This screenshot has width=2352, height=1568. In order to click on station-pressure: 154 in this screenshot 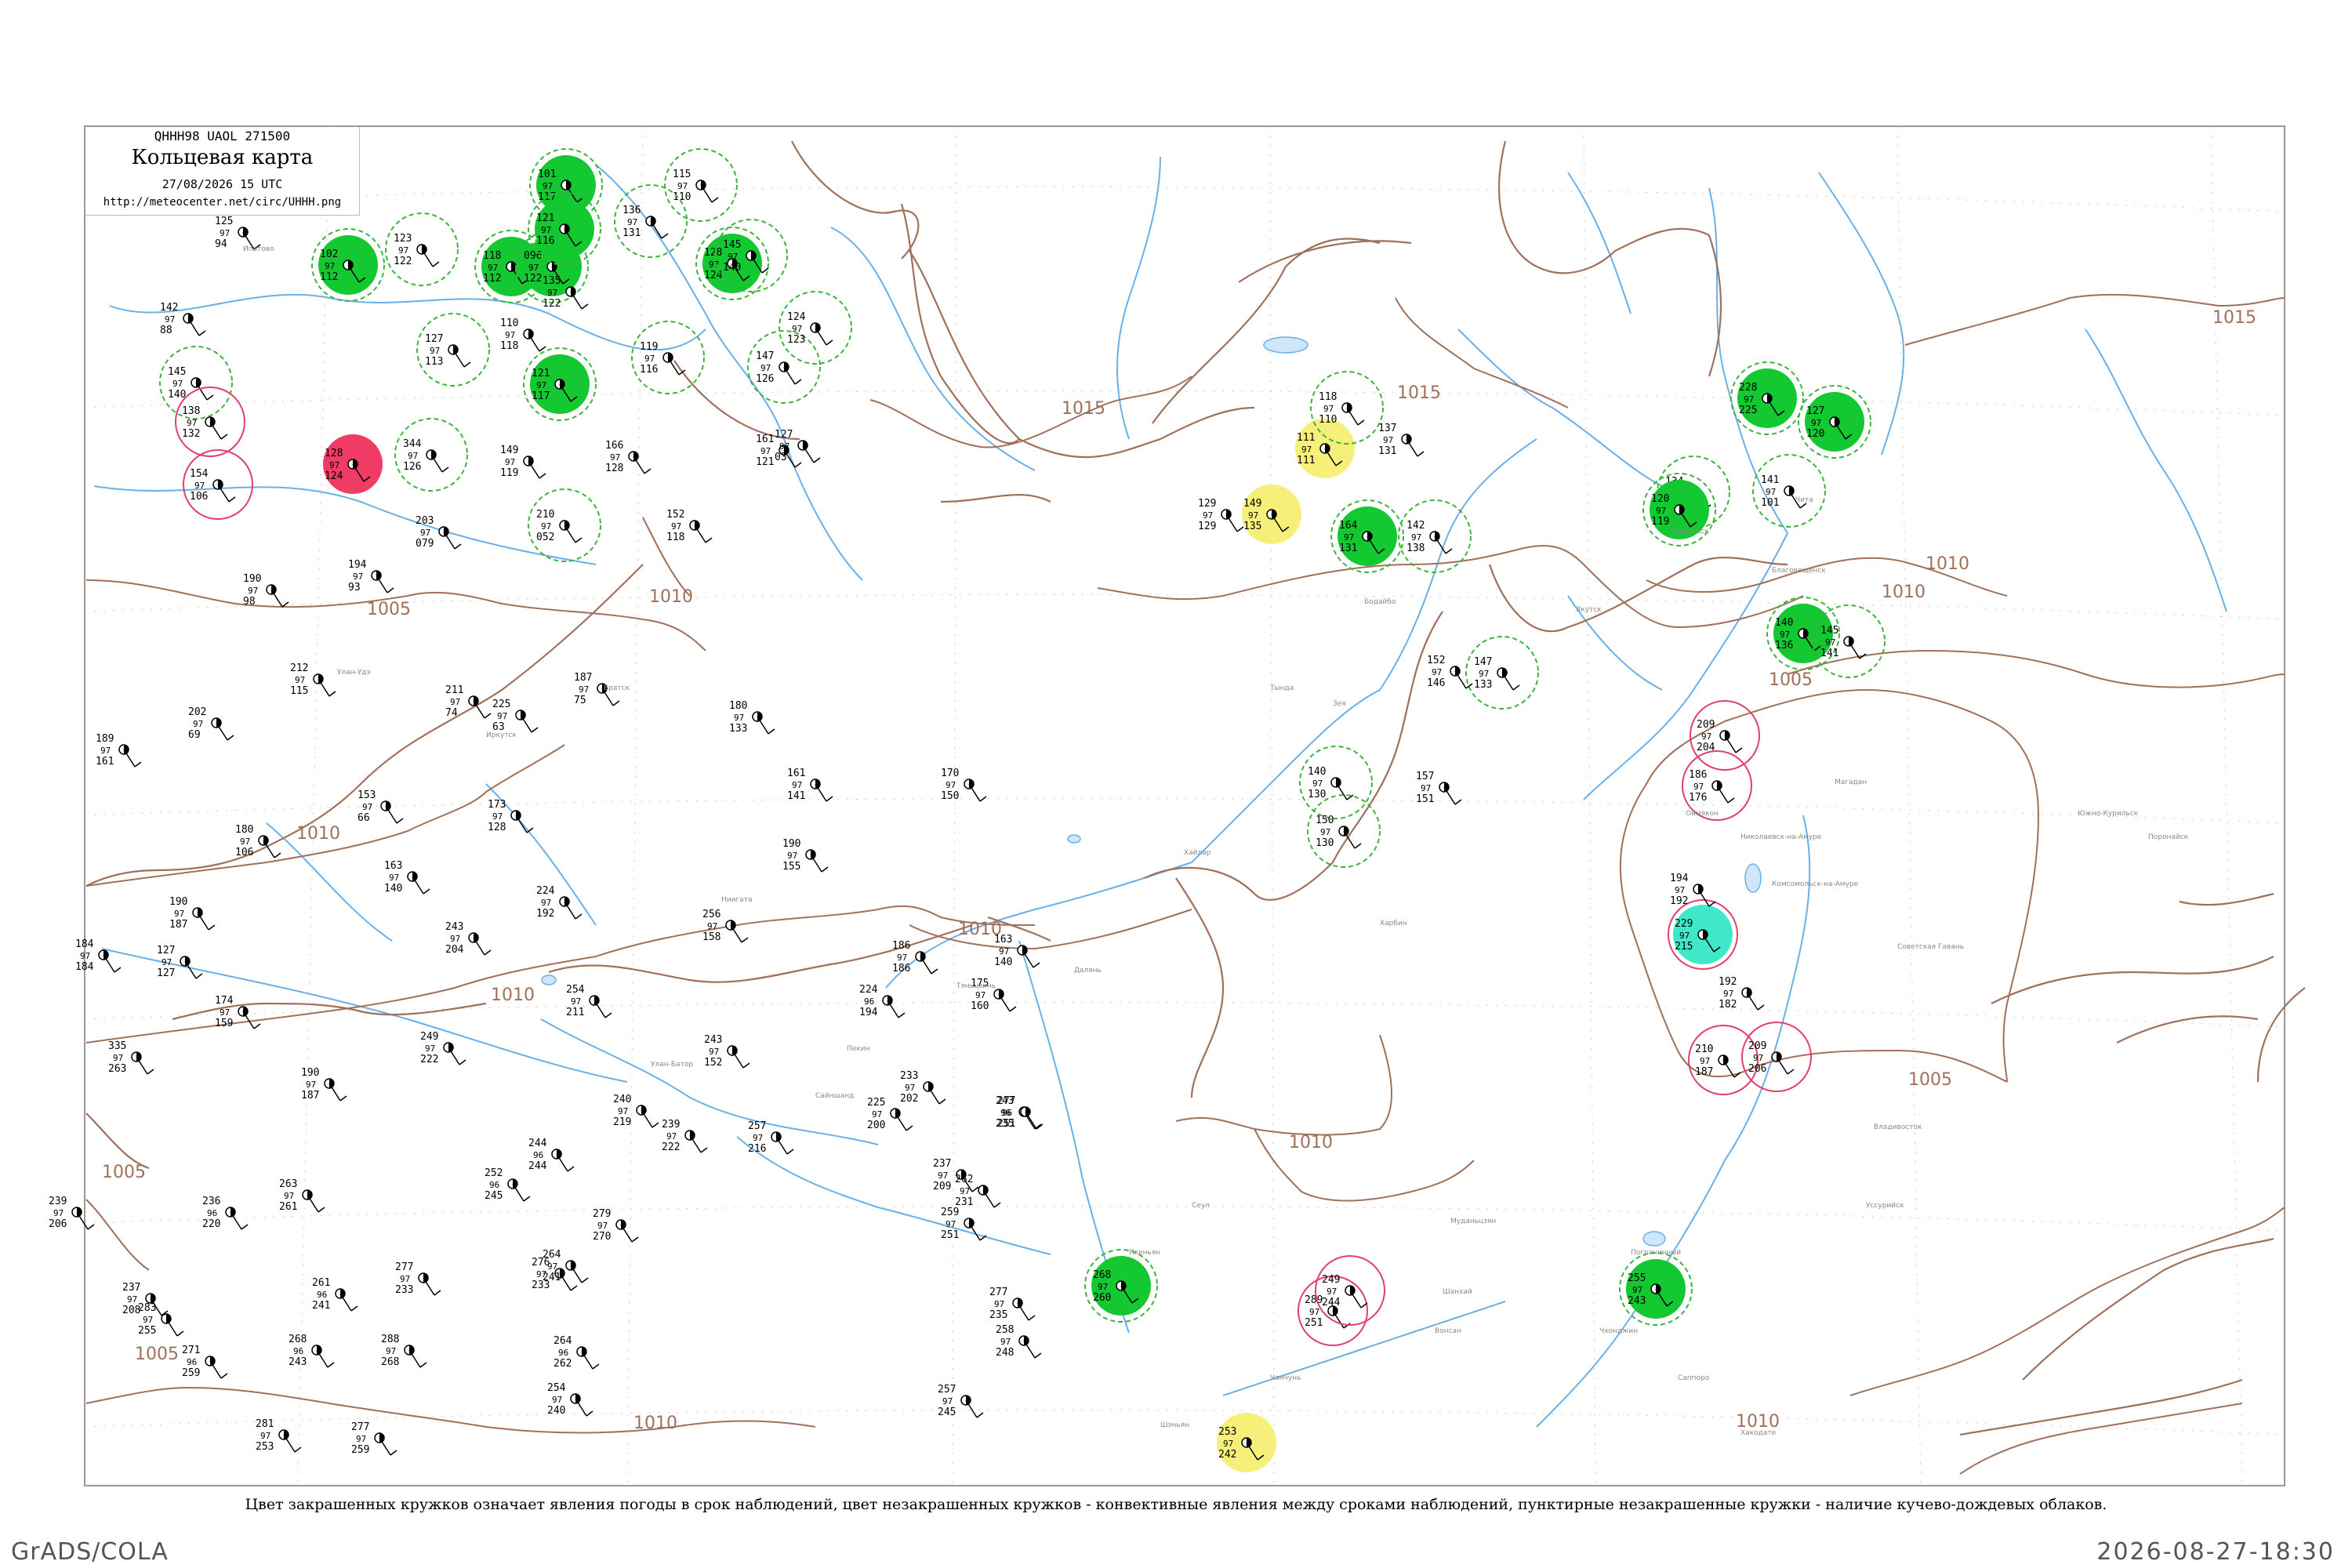, I will do `click(199, 474)`.